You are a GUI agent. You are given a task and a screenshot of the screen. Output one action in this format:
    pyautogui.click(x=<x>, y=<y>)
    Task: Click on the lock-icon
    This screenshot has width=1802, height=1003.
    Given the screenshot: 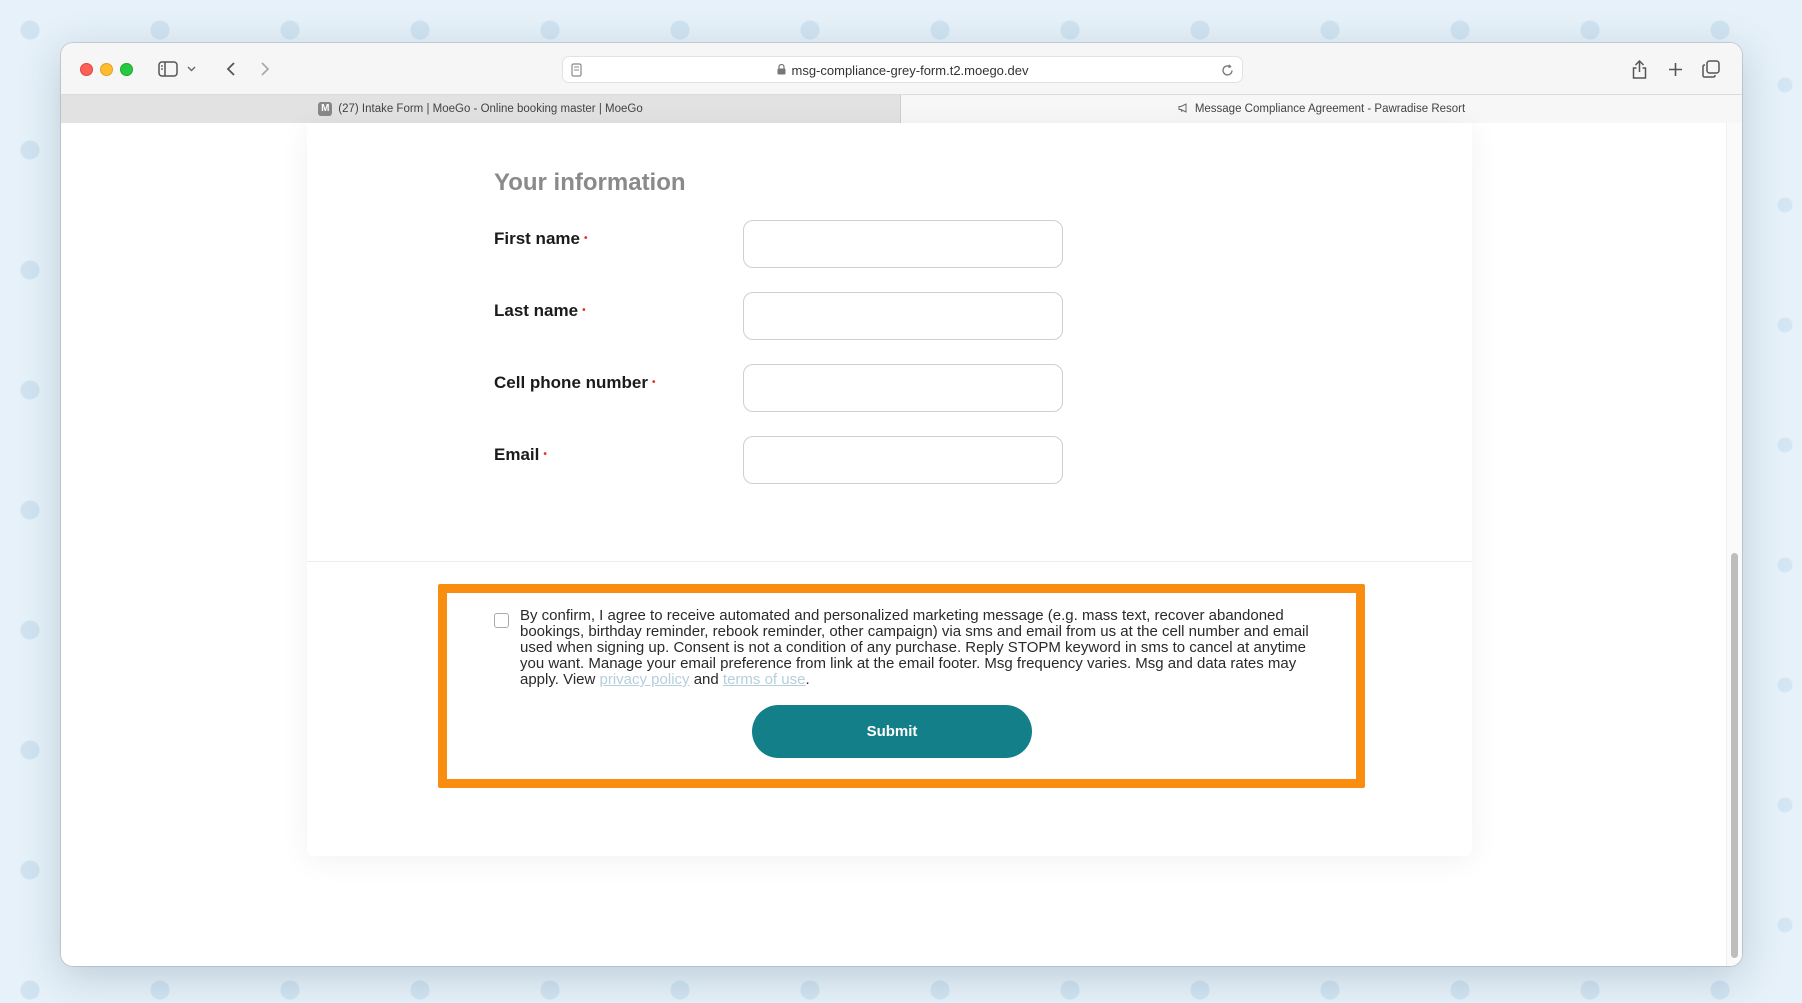 What is the action you would take?
    pyautogui.click(x=781, y=70)
    